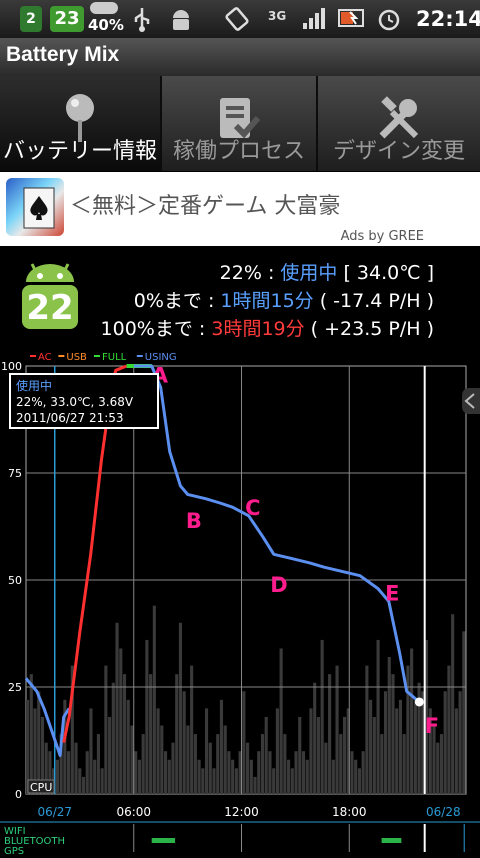 This screenshot has height=858, width=480. I want to click on time-to-empty-value: 1時間15分, so click(267, 301).